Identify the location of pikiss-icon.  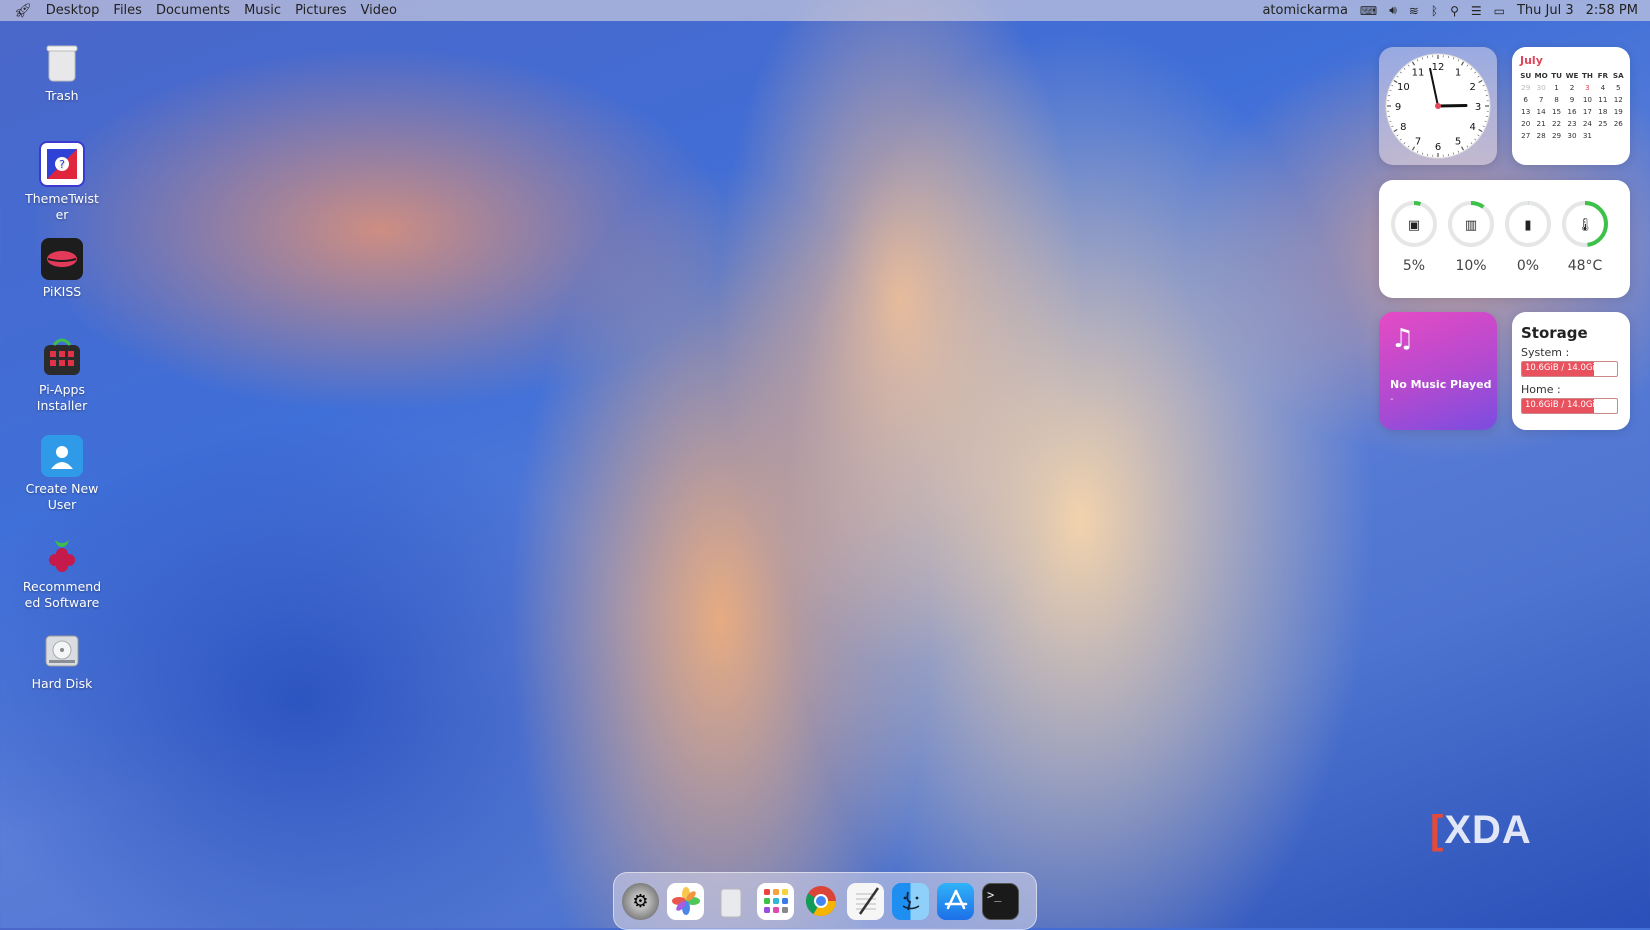
(62, 259).